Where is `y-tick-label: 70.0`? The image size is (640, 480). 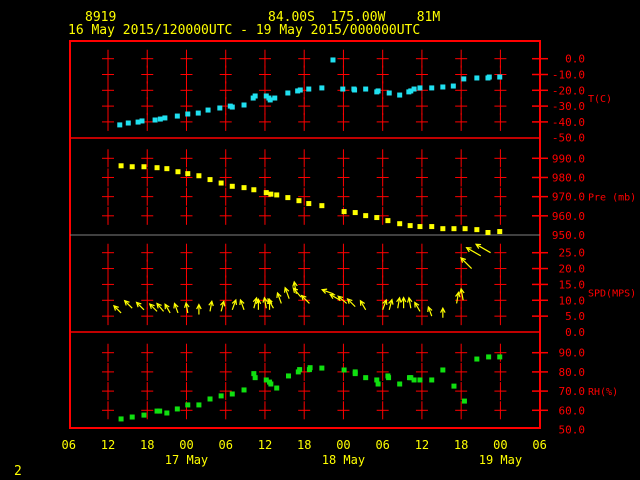
y-tick-label: 70.0 is located at coordinates (572, 391).